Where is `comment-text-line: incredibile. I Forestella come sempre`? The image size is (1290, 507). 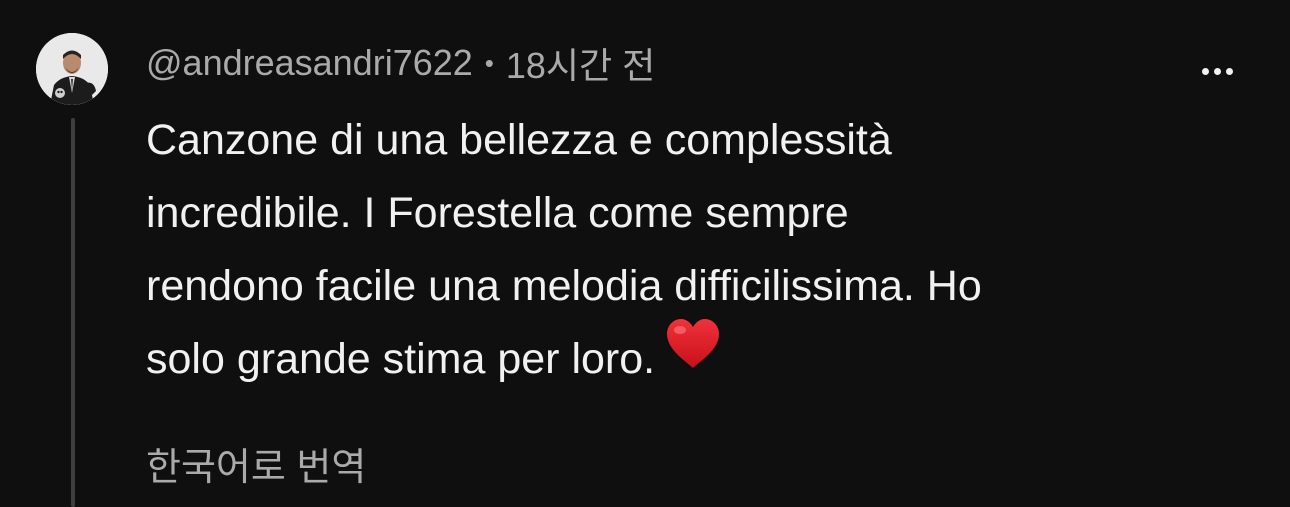 comment-text-line: incredibile. I Forestella come sempre is located at coordinates (497, 213).